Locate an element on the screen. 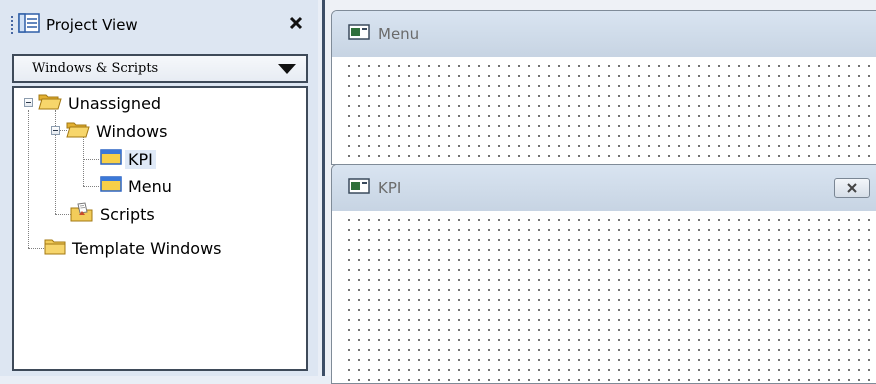  tree-item-label: Menu is located at coordinates (150, 186).